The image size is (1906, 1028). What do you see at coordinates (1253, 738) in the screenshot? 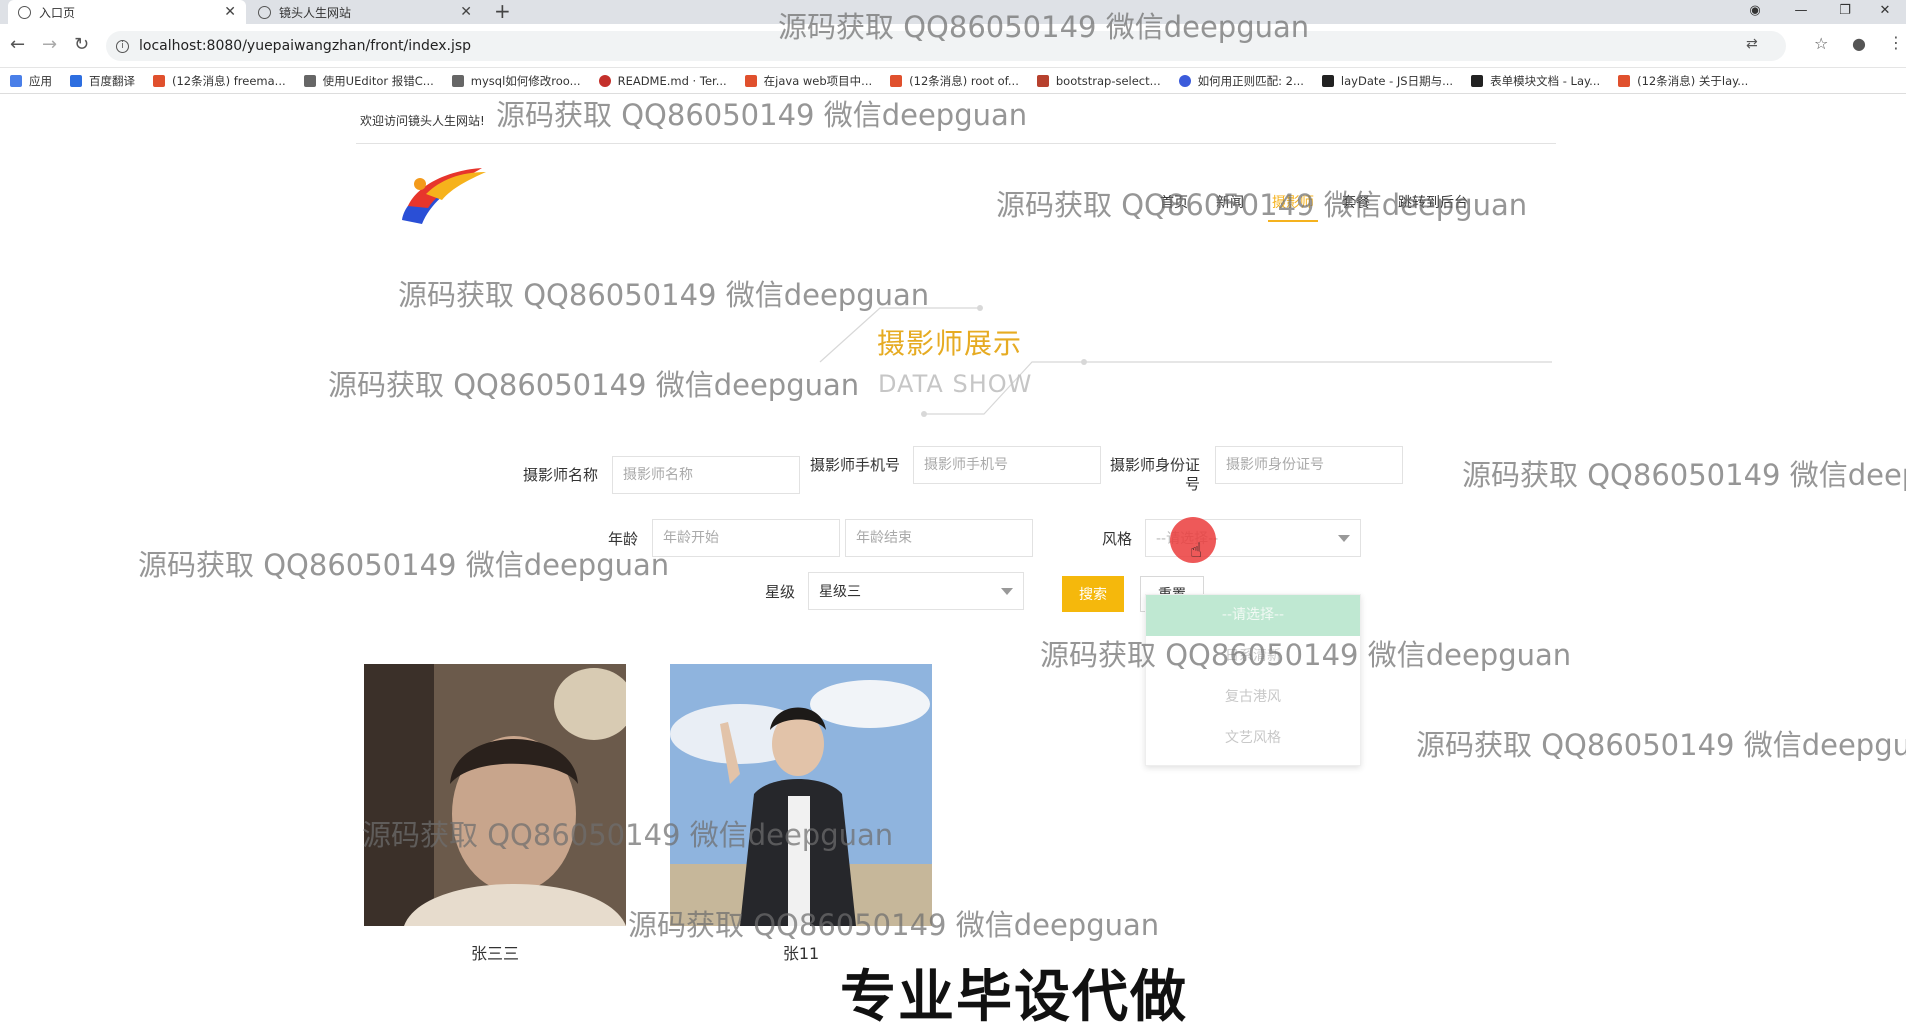
I see `style-option: 文艺风格` at bounding box center [1253, 738].